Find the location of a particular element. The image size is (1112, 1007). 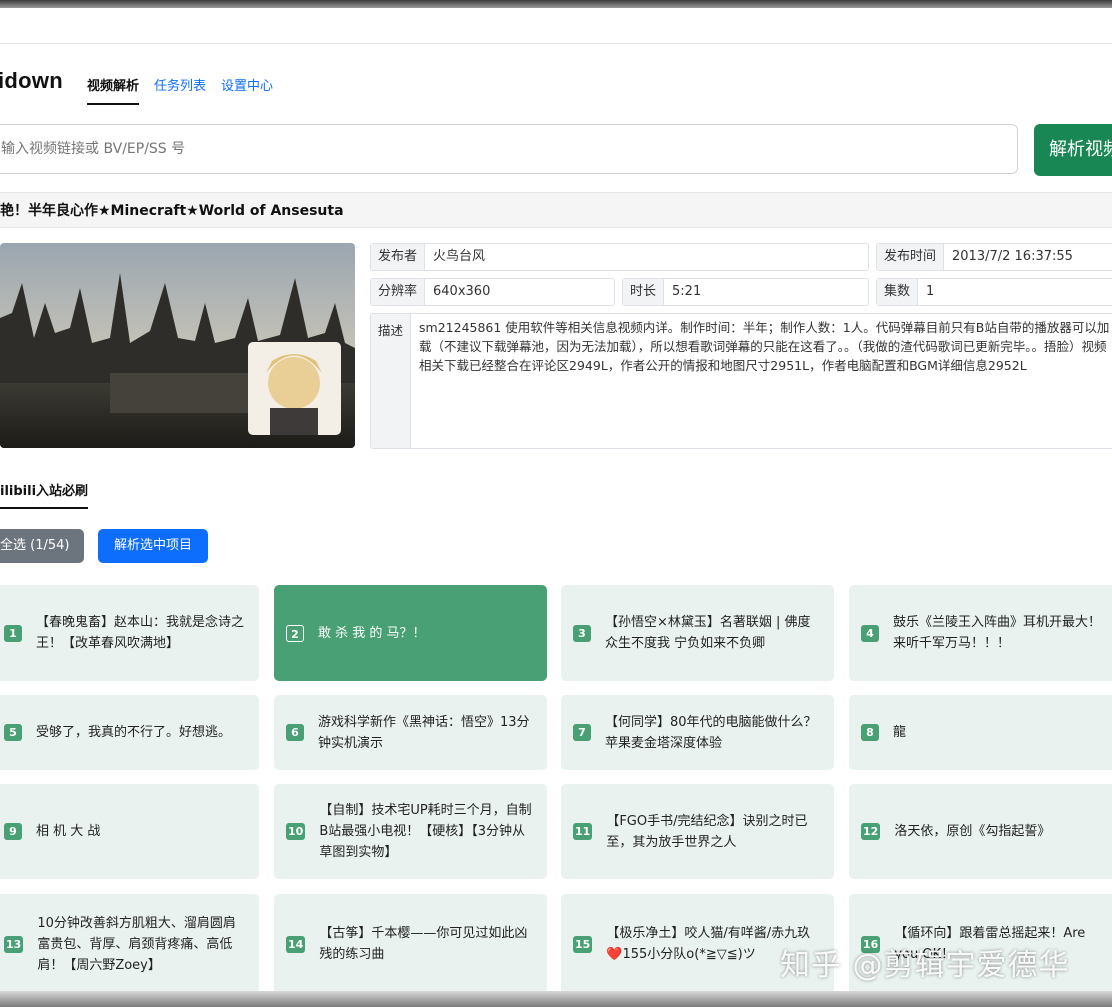

description-label: 描述 is located at coordinates (391, 381).